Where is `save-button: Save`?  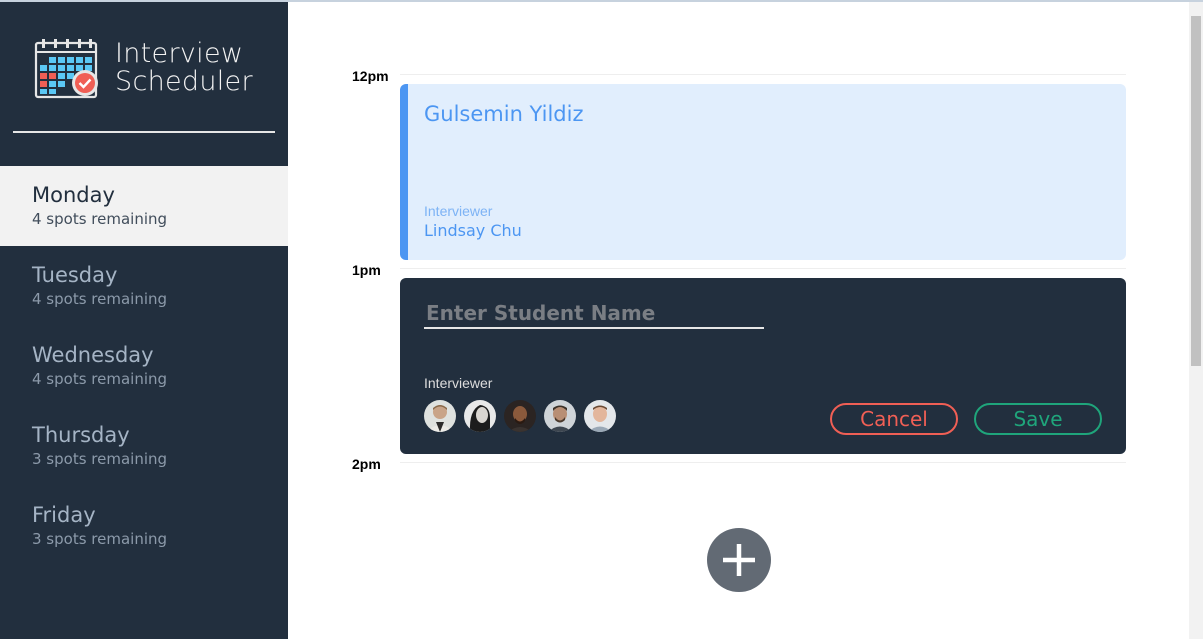 save-button: Save is located at coordinates (1038, 419).